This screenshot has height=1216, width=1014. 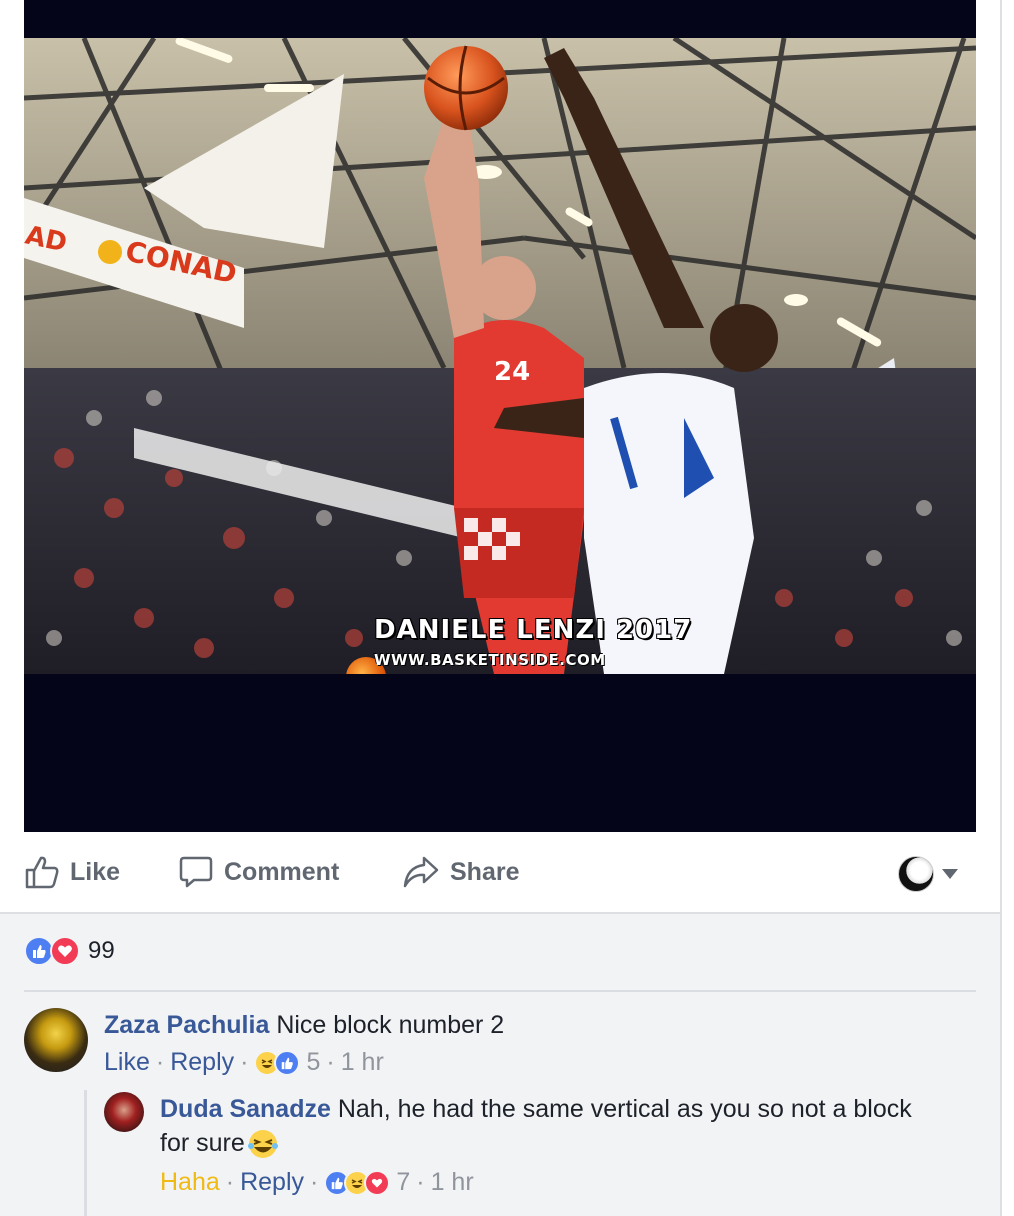 I want to click on share-button: Share, so click(x=460, y=872).